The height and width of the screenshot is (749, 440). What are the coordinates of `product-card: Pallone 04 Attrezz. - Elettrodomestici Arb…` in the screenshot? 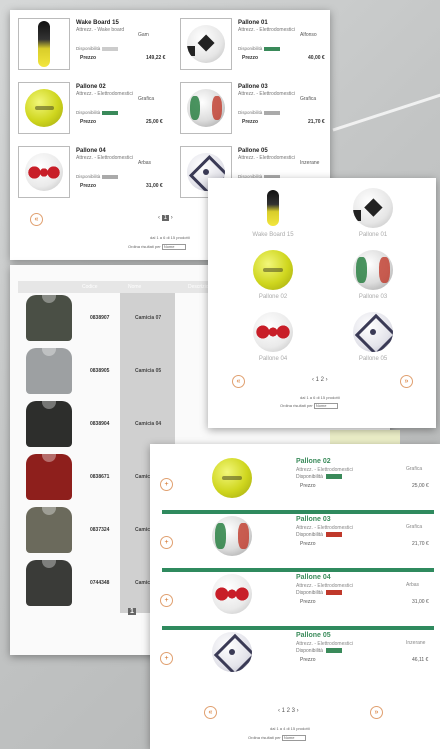 It's located at (93, 173).